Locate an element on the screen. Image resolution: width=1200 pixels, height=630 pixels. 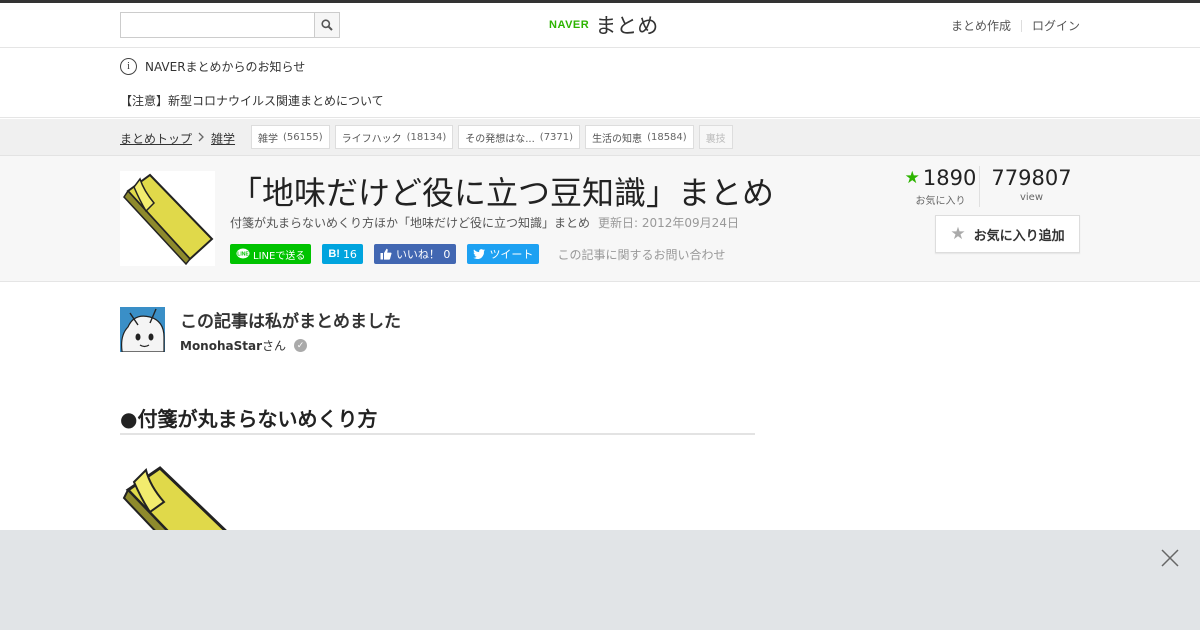
line-icon: LINE is located at coordinates (243, 254).